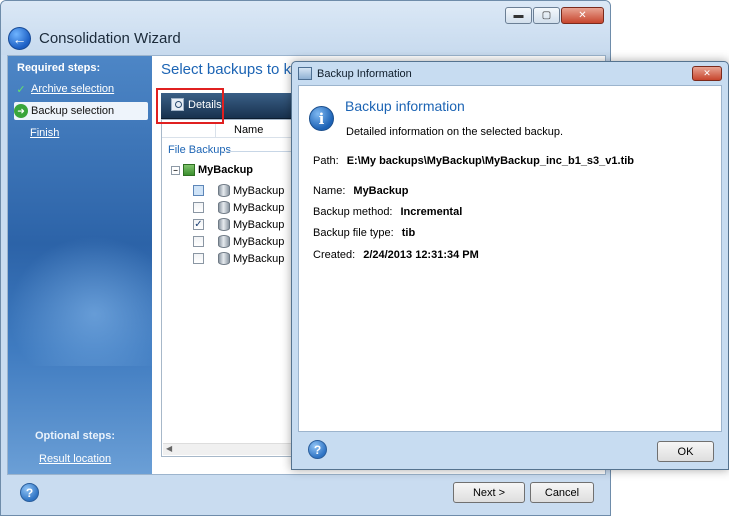  I want to click on step-label: Archive selection, so click(73, 89).